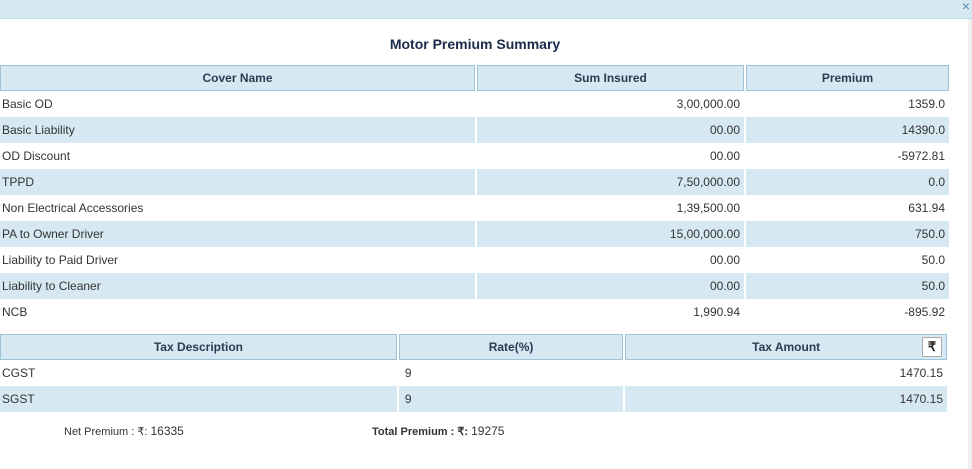 This screenshot has height=469, width=972. Describe the element at coordinates (847, 234) in the screenshot. I see `premium: 750.0` at that location.